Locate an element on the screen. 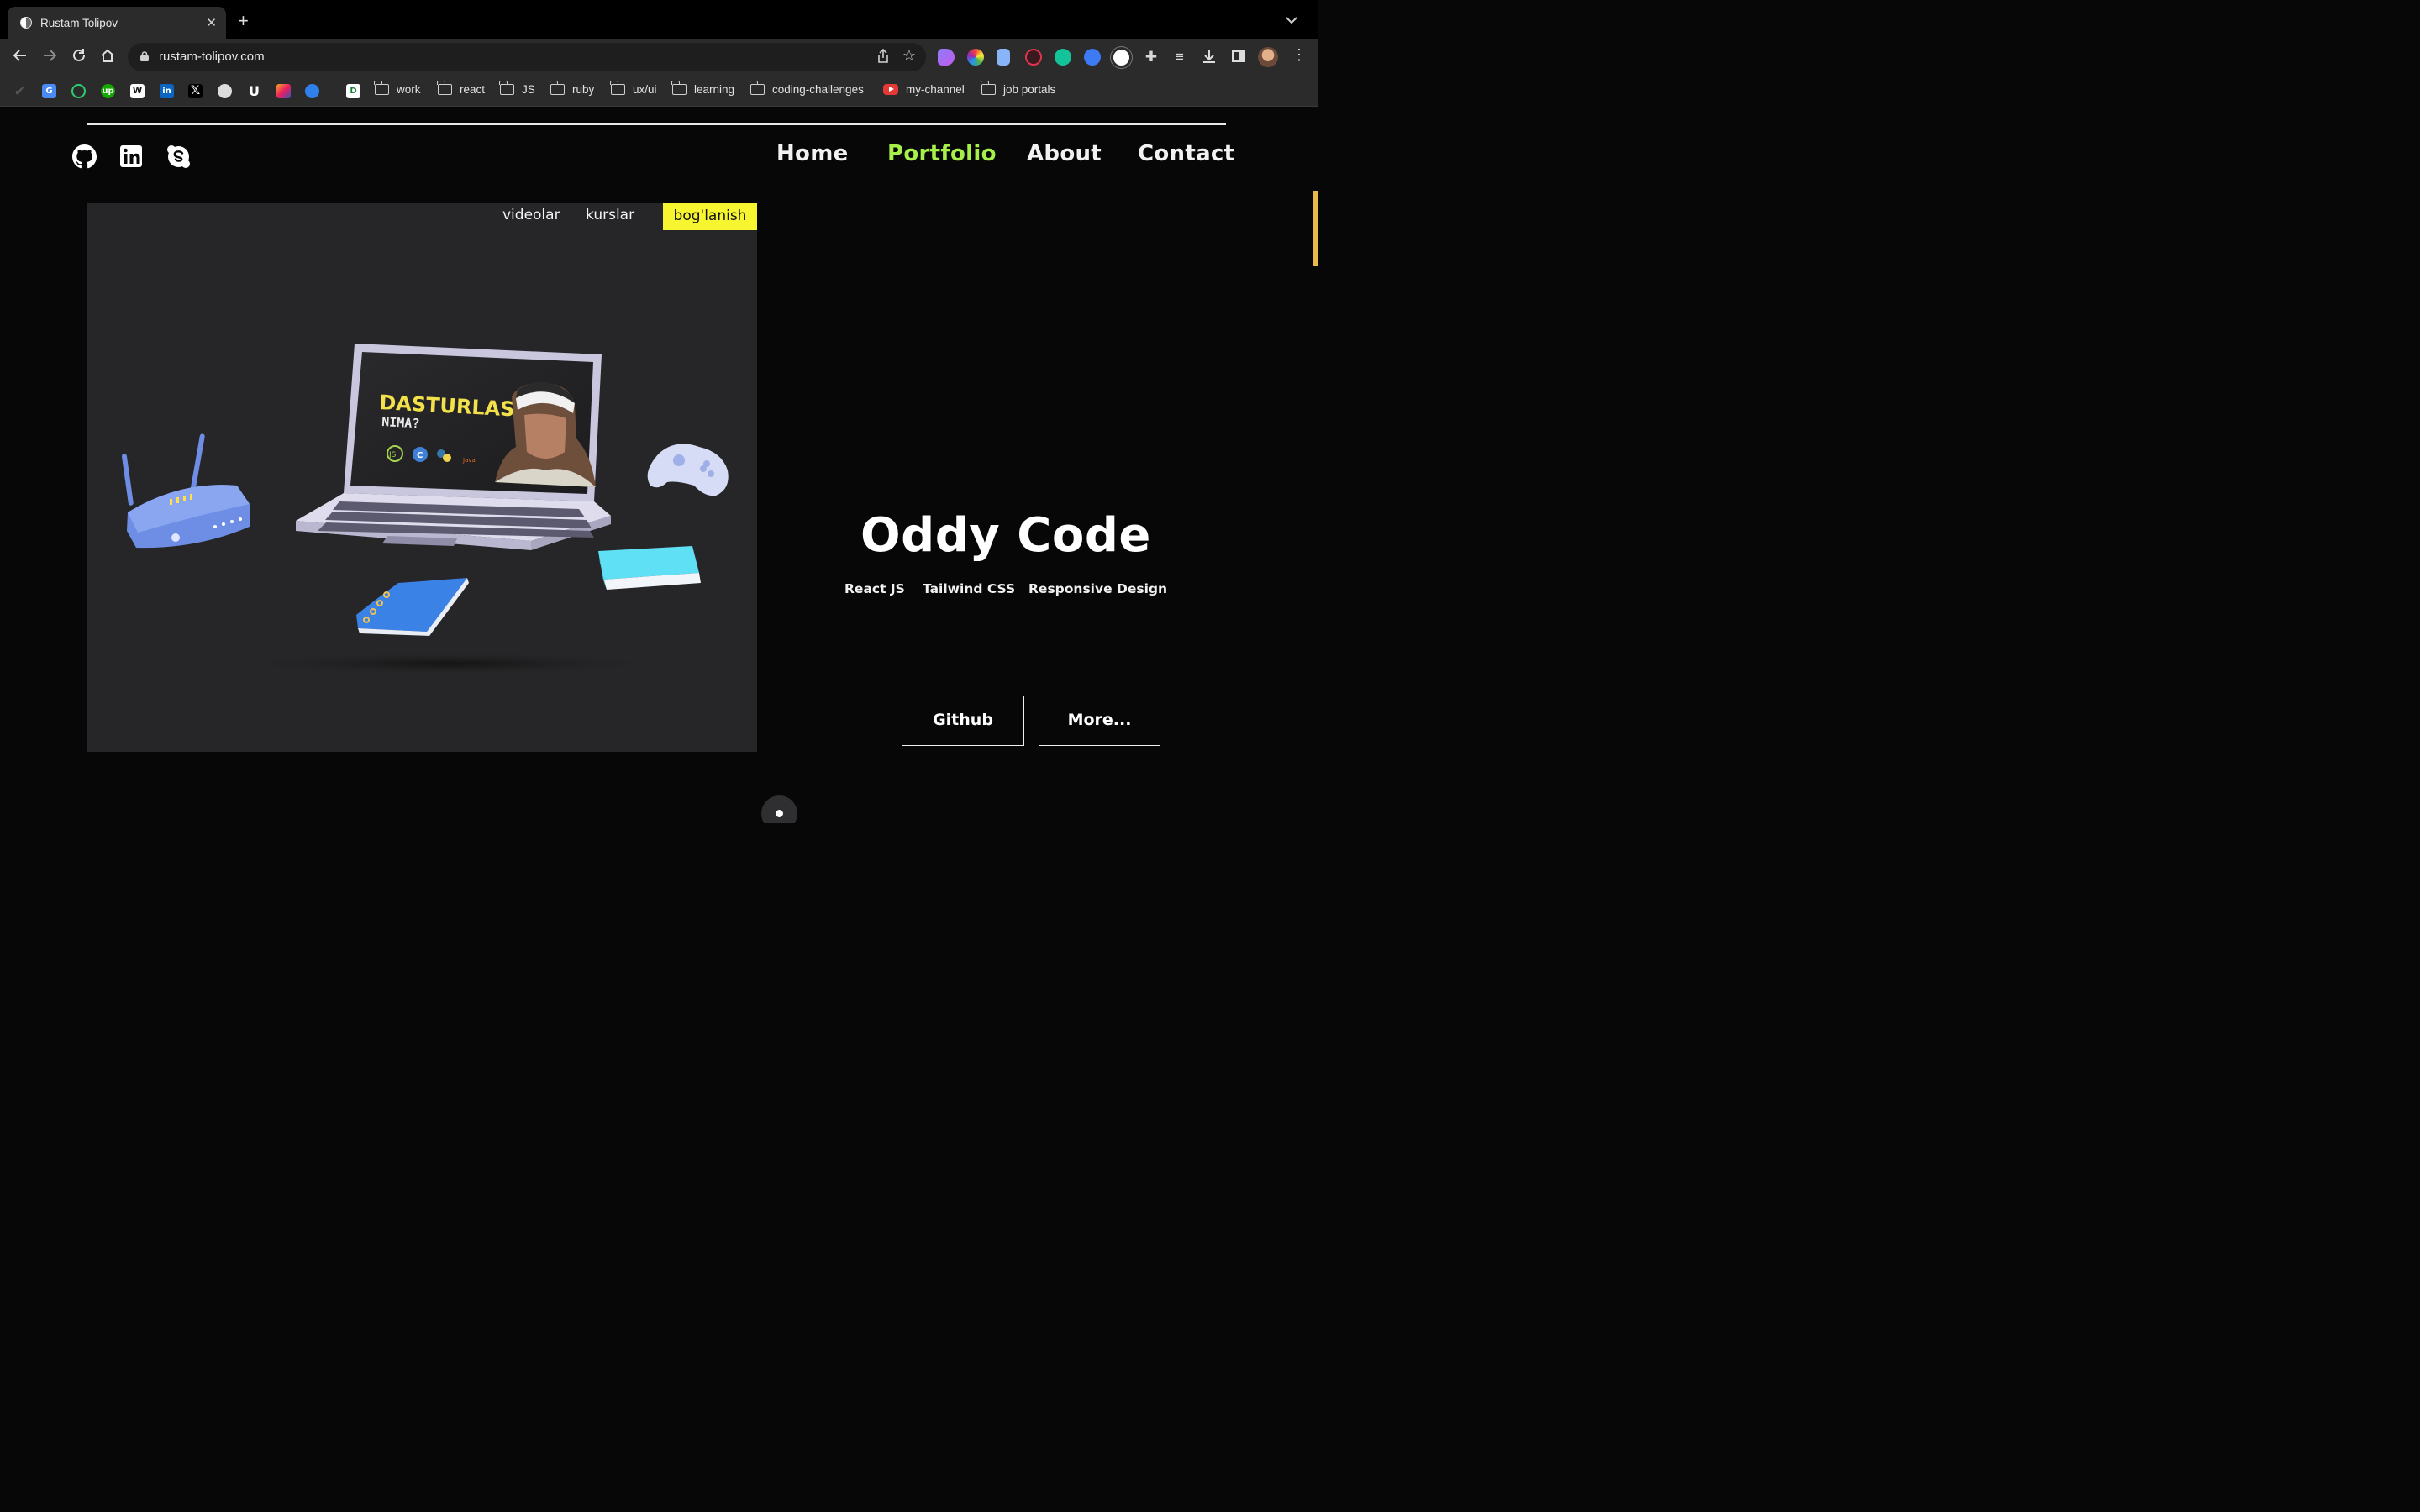 The height and width of the screenshot is (1512, 2420). 3d-illustration: DASTURLASH NIMA? JS C Java is located at coordinates (425, 509).